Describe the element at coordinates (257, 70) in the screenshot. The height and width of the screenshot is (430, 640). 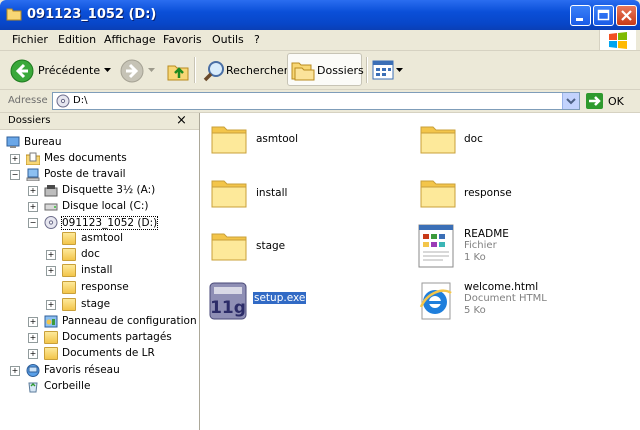
I see `search-label: Rechercher` at that location.